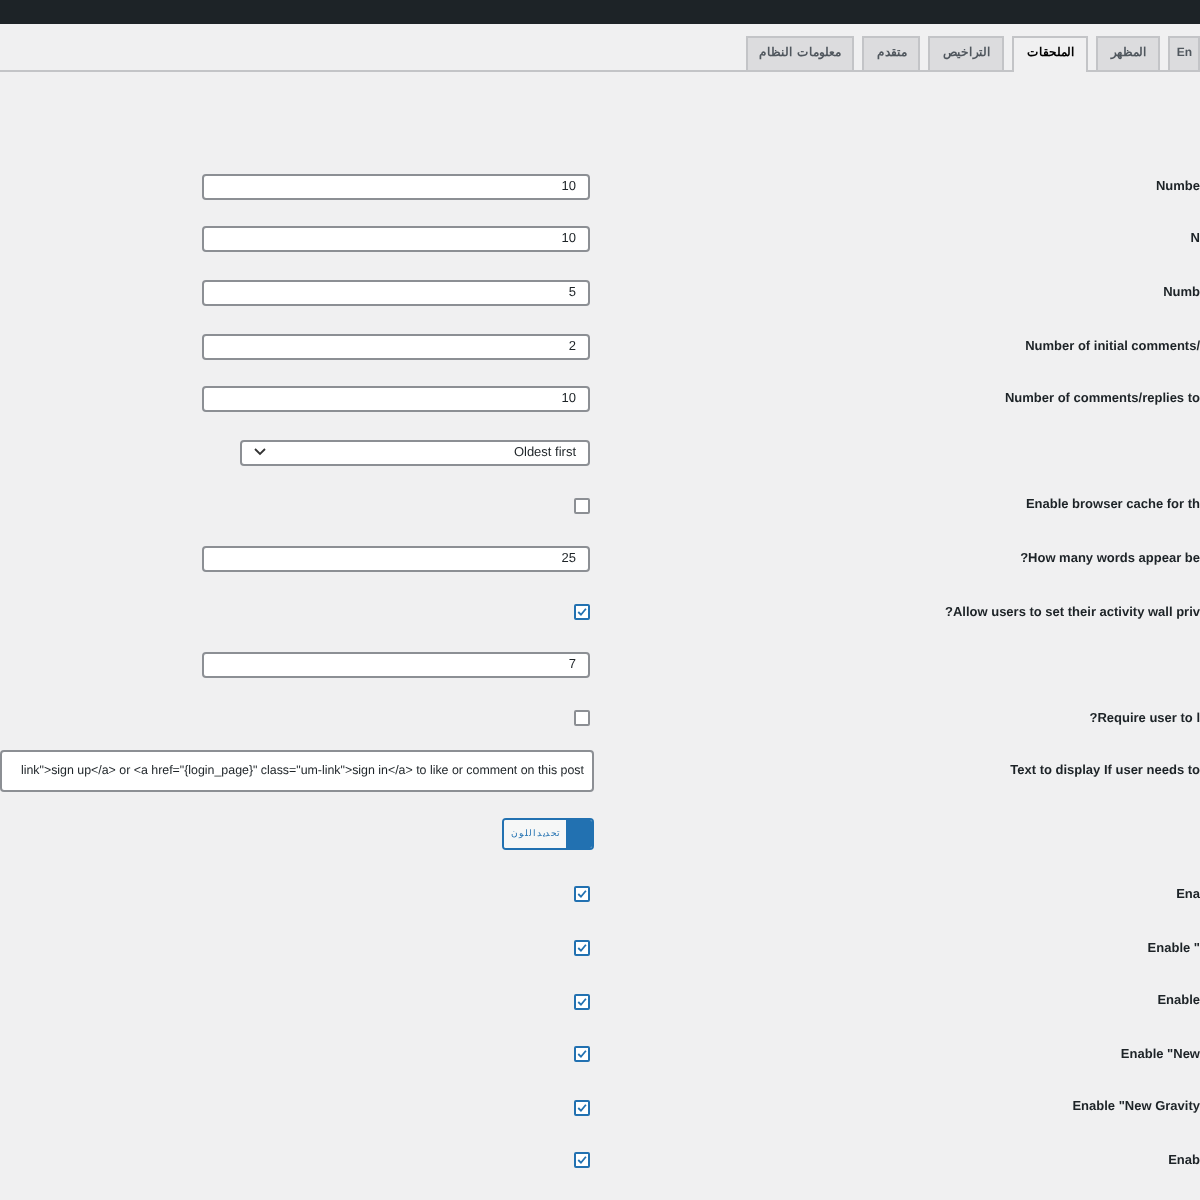 Image resolution: width=1200 pixels, height=1200 pixels. I want to click on chevron-down-icon, so click(260, 452).